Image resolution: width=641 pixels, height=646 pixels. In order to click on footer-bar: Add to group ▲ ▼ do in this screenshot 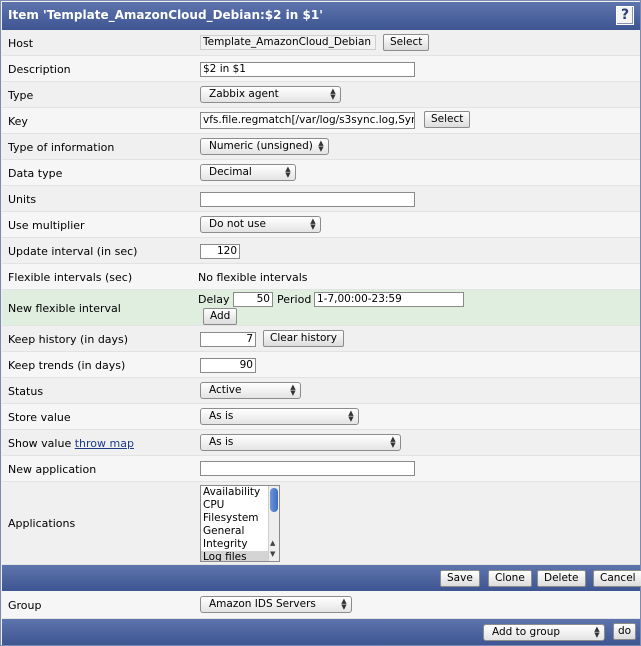, I will do `click(321, 632)`.